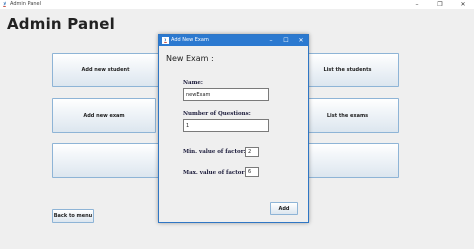 This screenshot has width=474, height=249. Describe the element at coordinates (284, 208) in the screenshot. I see `add-button: Add` at that location.